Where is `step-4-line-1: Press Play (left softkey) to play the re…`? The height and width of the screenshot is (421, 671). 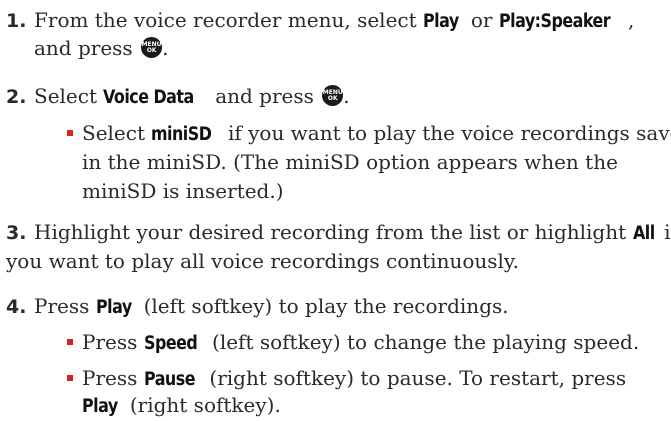 step-4-line-1: Press Play (left softkey) to play the re… is located at coordinates (271, 307).